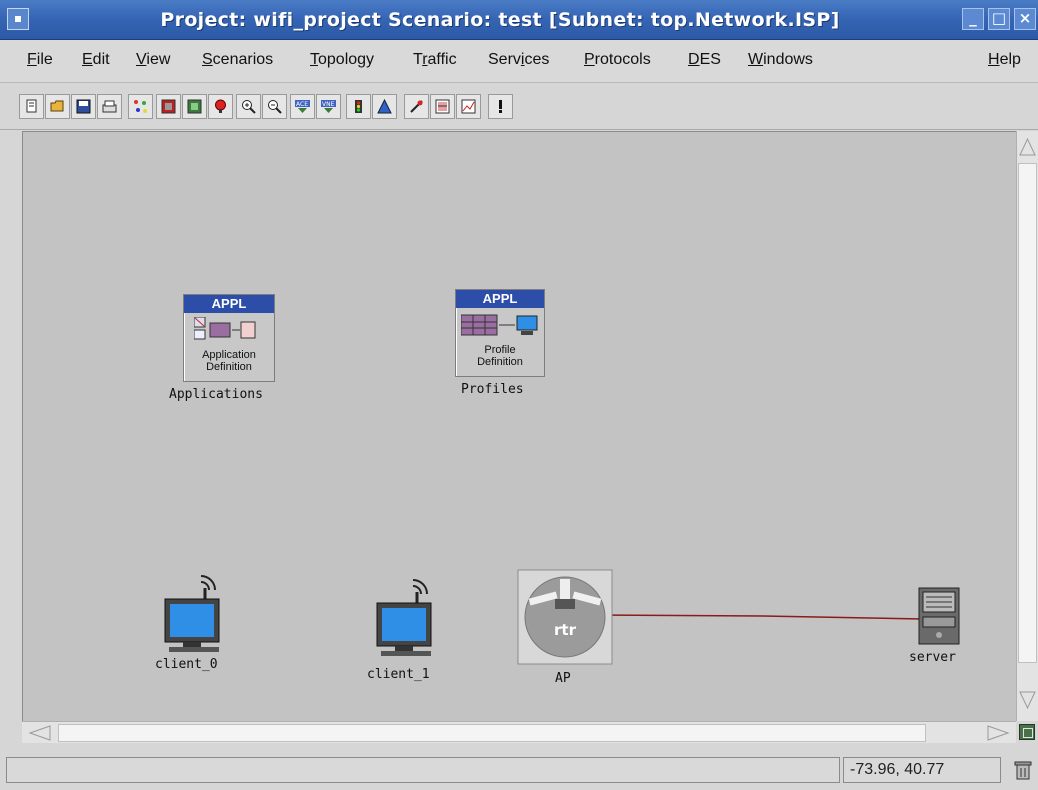 This screenshot has height=790, width=1038. What do you see at coordinates (757, 617) in the screenshot?
I see `ap-server-link` at bounding box center [757, 617].